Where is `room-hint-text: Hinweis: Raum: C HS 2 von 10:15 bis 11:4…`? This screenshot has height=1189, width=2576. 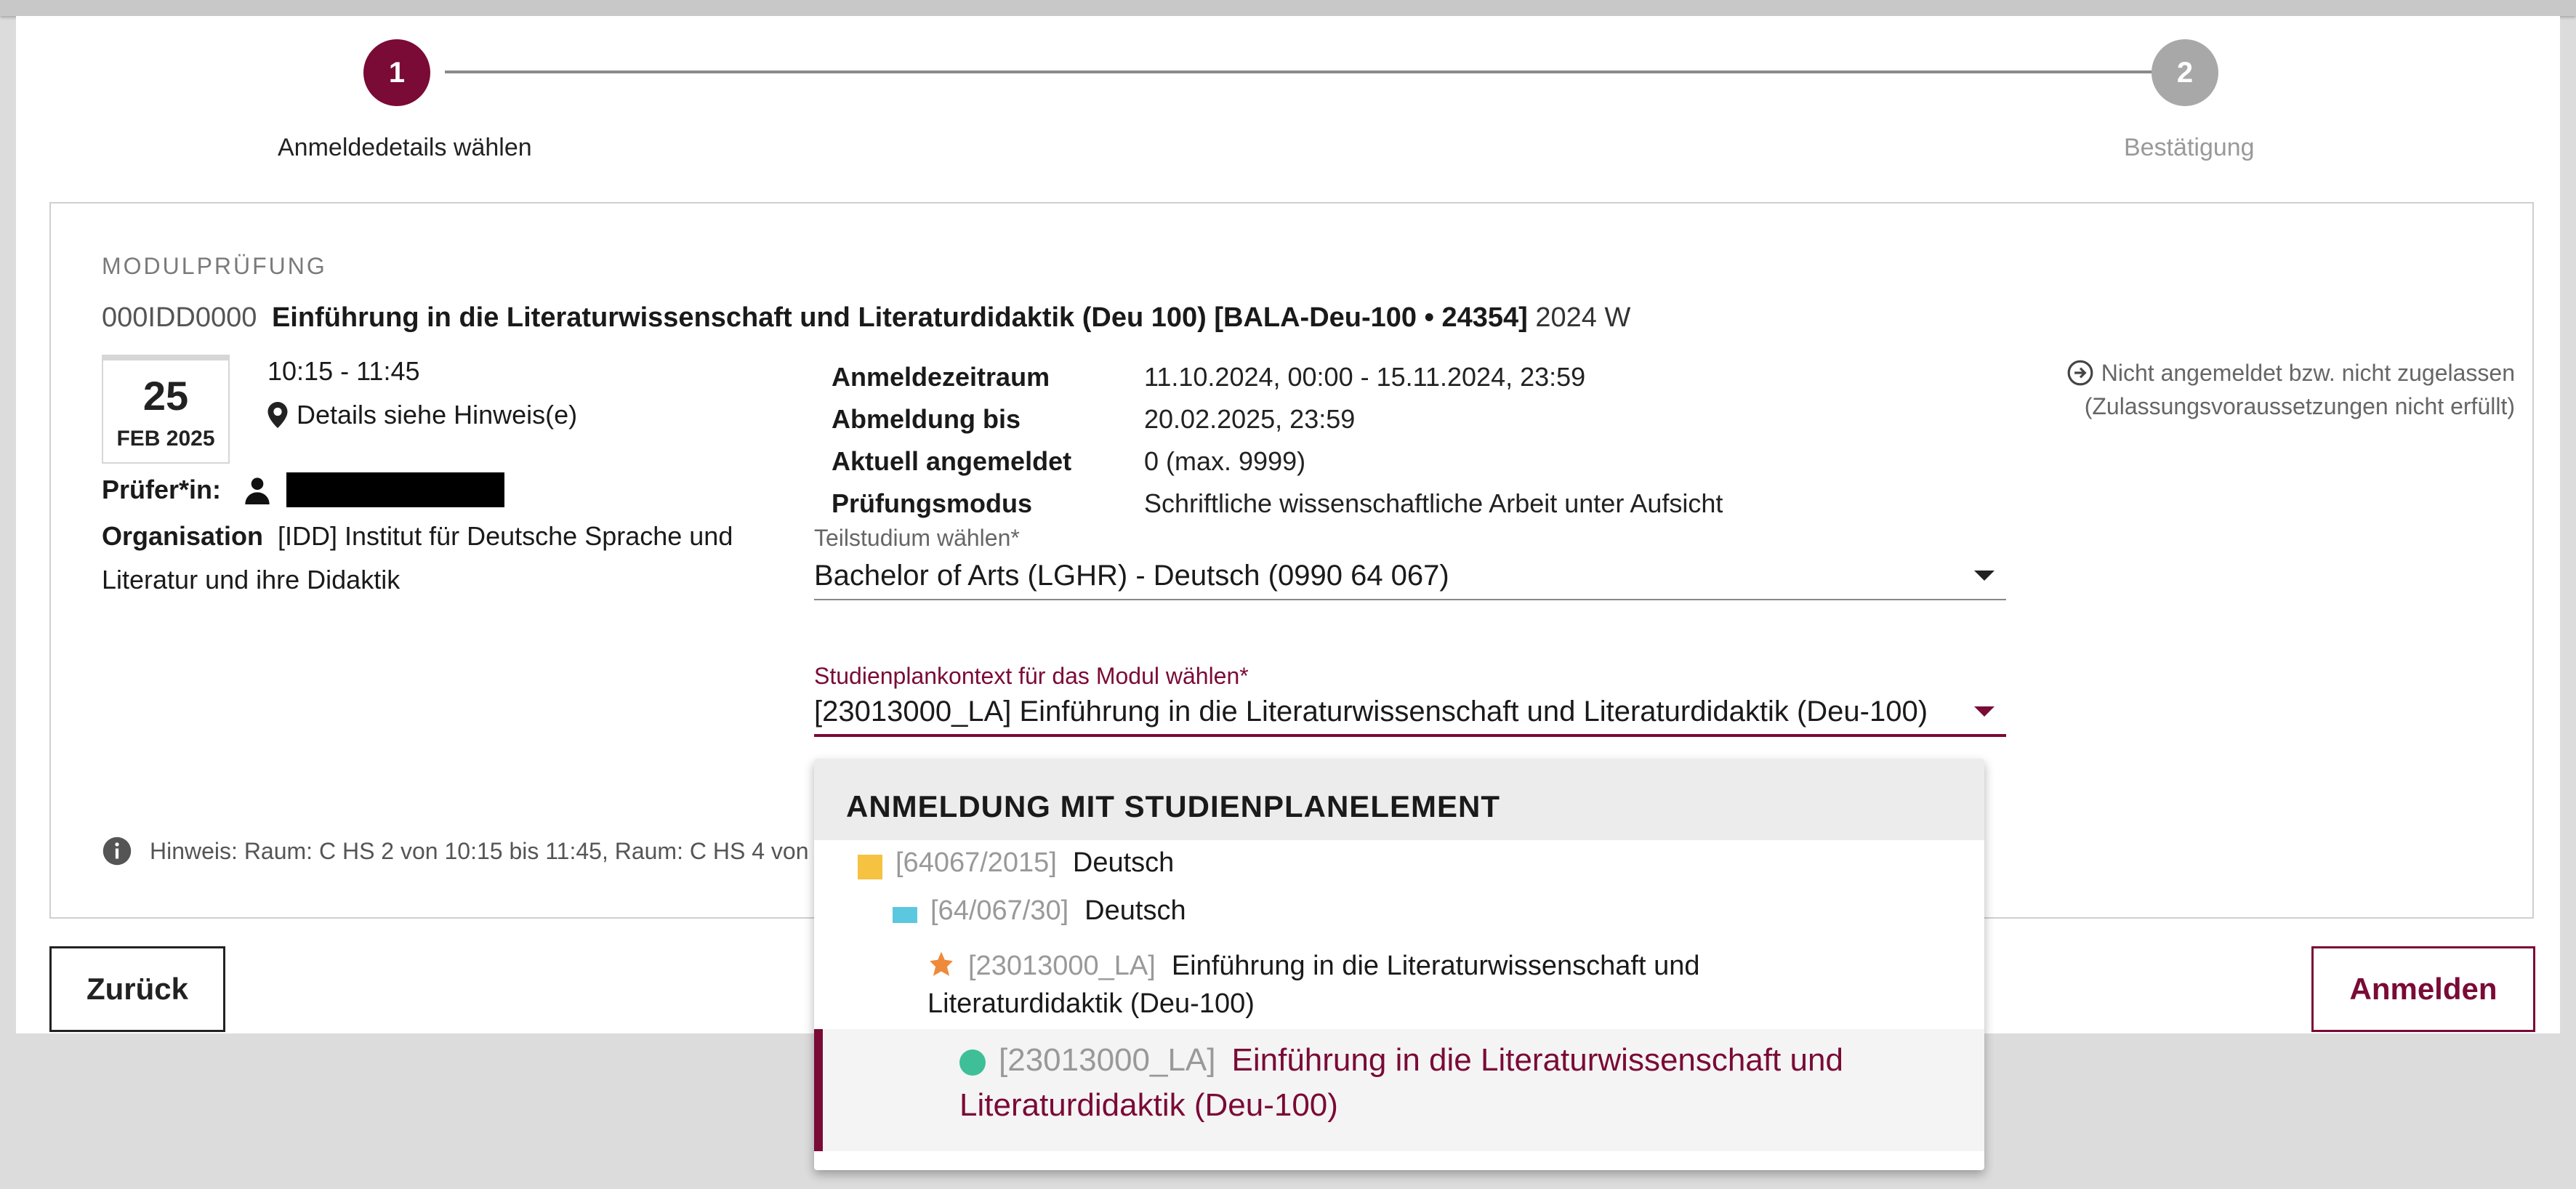 room-hint-text: Hinweis: Raum: C HS 2 von 10:15 bis 11:4… is located at coordinates (499, 851).